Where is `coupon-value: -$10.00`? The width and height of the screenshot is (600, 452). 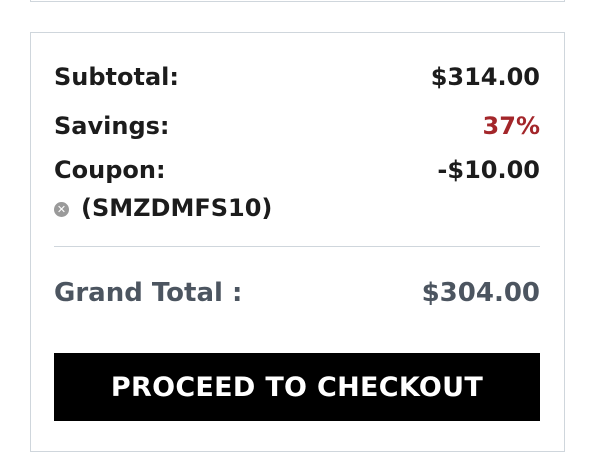 coupon-value: -$10.00 is located at coordinates (488, 170).